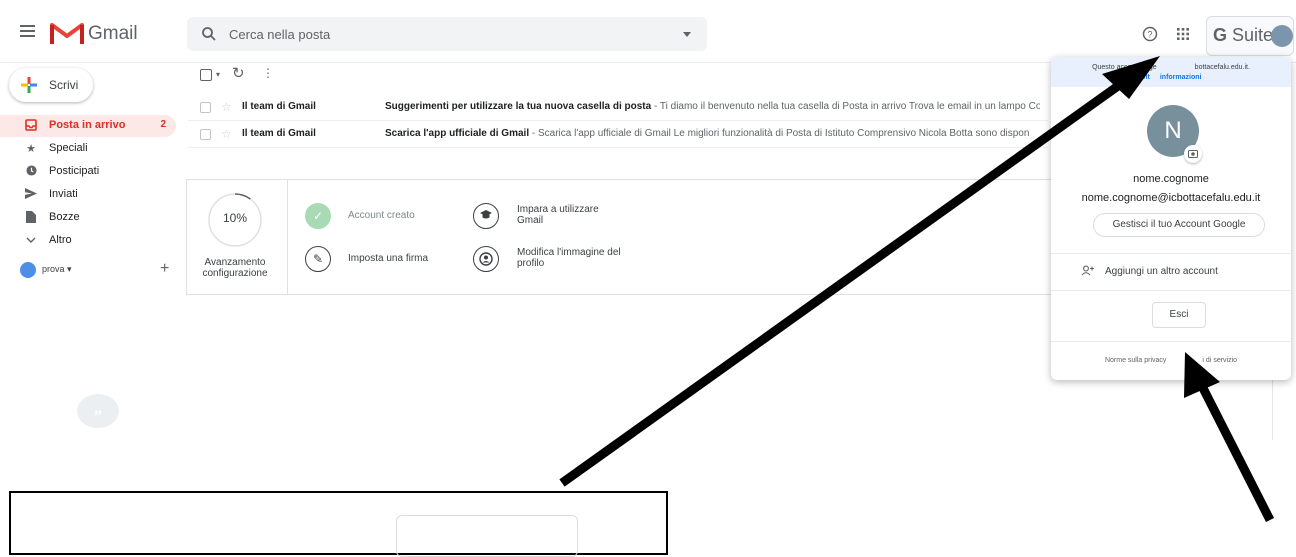  I want to click on task-learn-gmail: Impara a utilizzare Gmail, so click(572, 215).